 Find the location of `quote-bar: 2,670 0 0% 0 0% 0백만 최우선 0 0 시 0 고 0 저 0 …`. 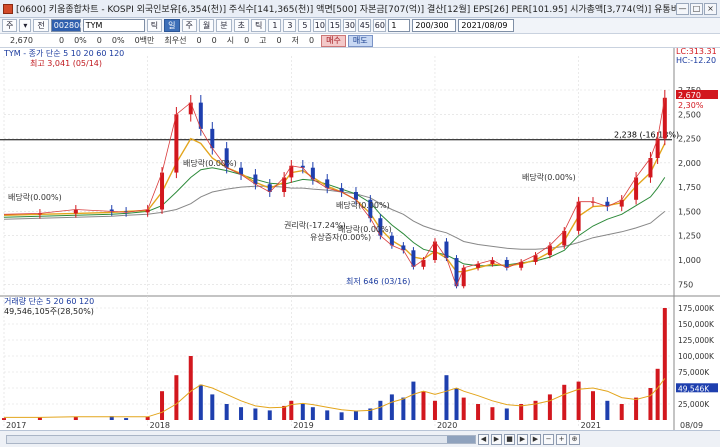

quote-bar: 2,670 0 0% 0 0% 0백만 최우선 0 0 시 0 고 0 저 0 … is located at coordinates (360, 41).